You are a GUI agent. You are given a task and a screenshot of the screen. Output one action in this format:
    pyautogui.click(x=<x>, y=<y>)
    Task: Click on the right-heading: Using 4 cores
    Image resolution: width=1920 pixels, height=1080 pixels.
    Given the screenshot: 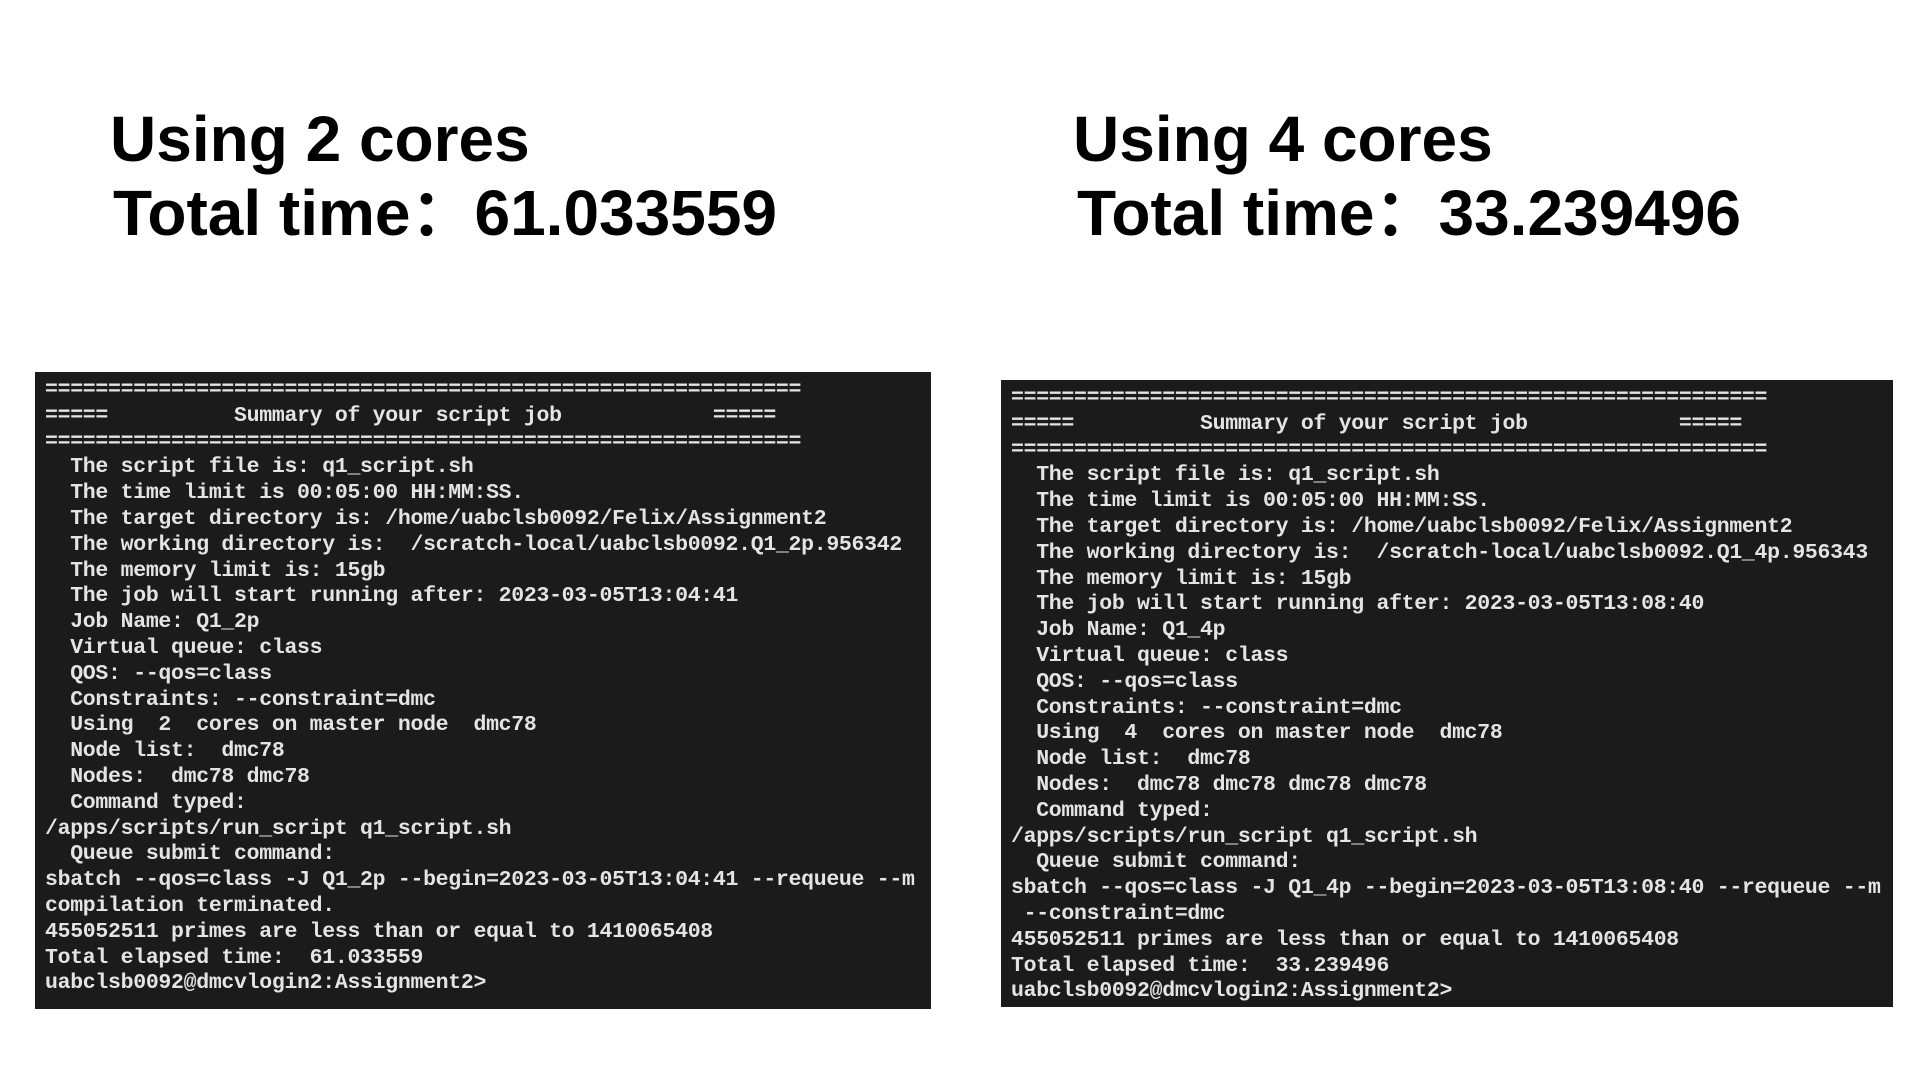 What is the action you would take?
    pyautogui.click(x=1283, y=139)
    